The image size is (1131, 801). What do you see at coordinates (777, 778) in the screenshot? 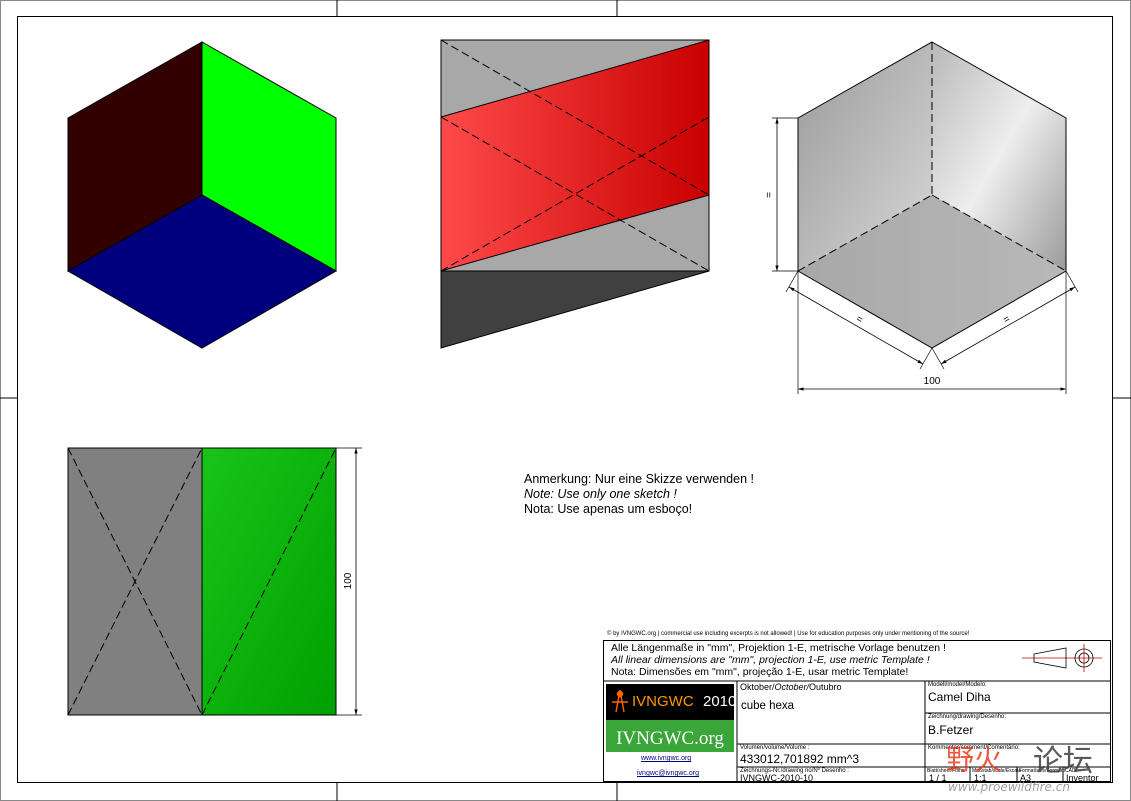
I see `drawing-no-value: IVNGWC-2010-10` at bounding box center [777, 778].